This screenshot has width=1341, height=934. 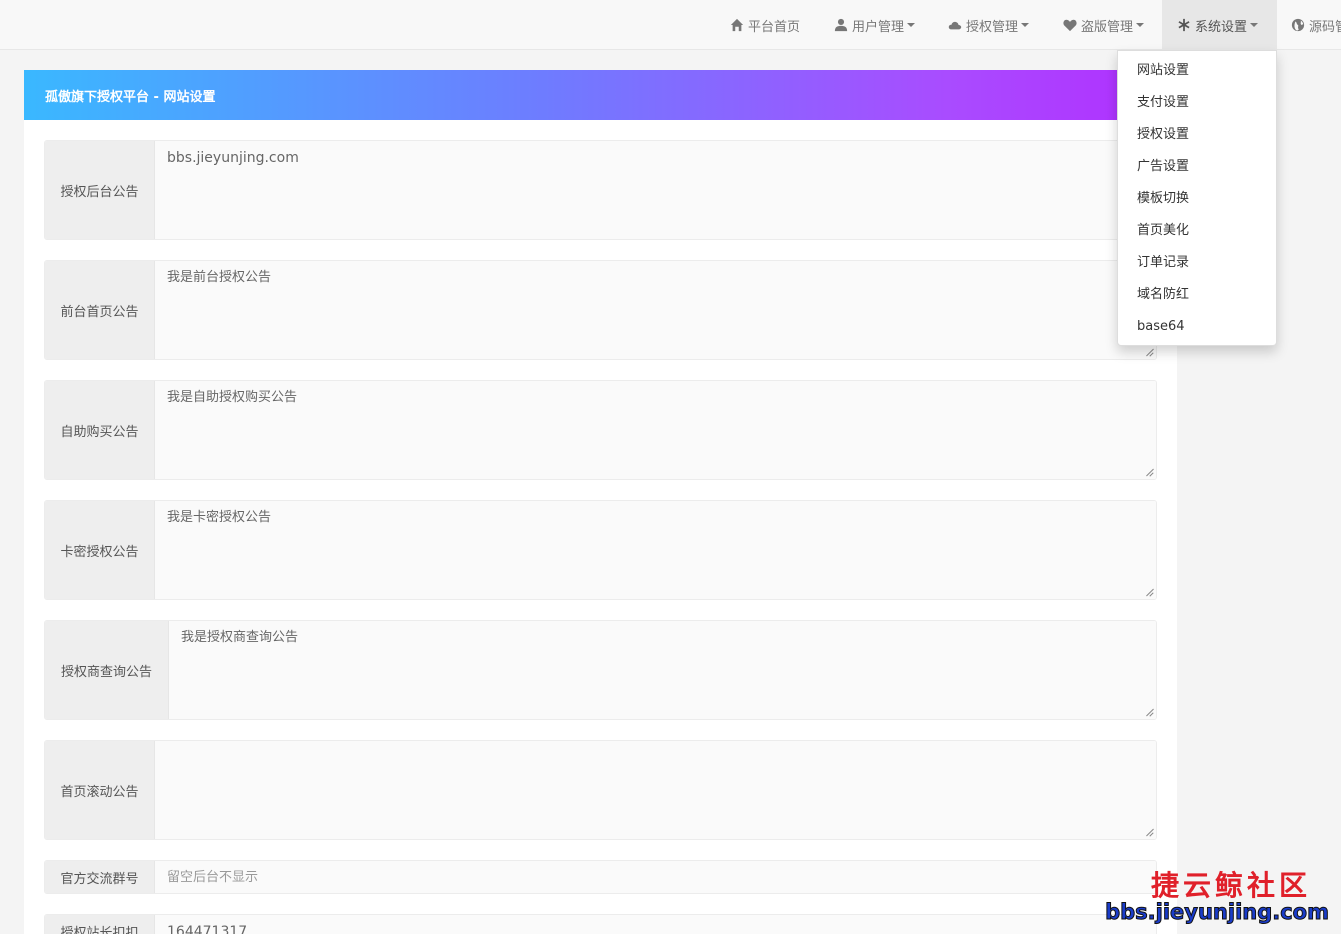 I want to click on nav-piracy: 盗版管理, so click(x=1104, y=25).